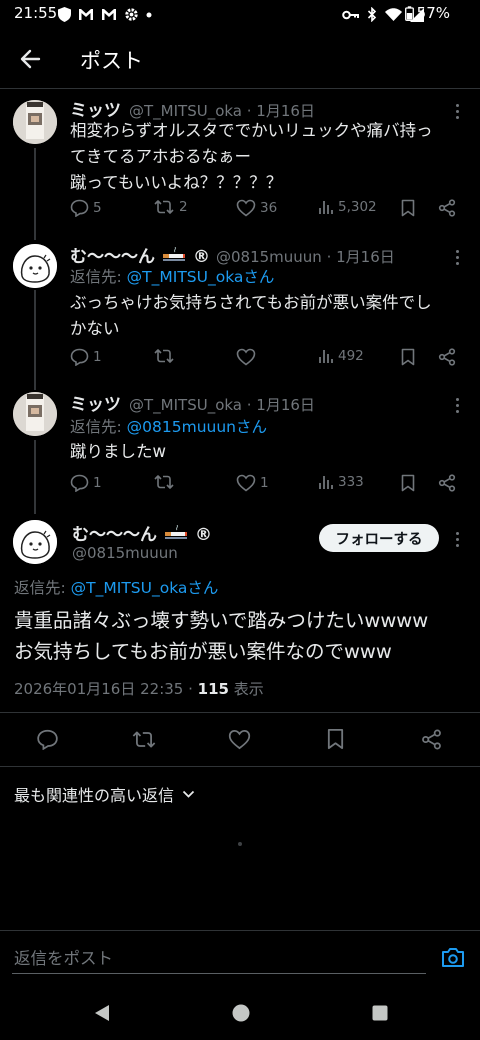  I want to click on reply-bar, so click(240, 958).